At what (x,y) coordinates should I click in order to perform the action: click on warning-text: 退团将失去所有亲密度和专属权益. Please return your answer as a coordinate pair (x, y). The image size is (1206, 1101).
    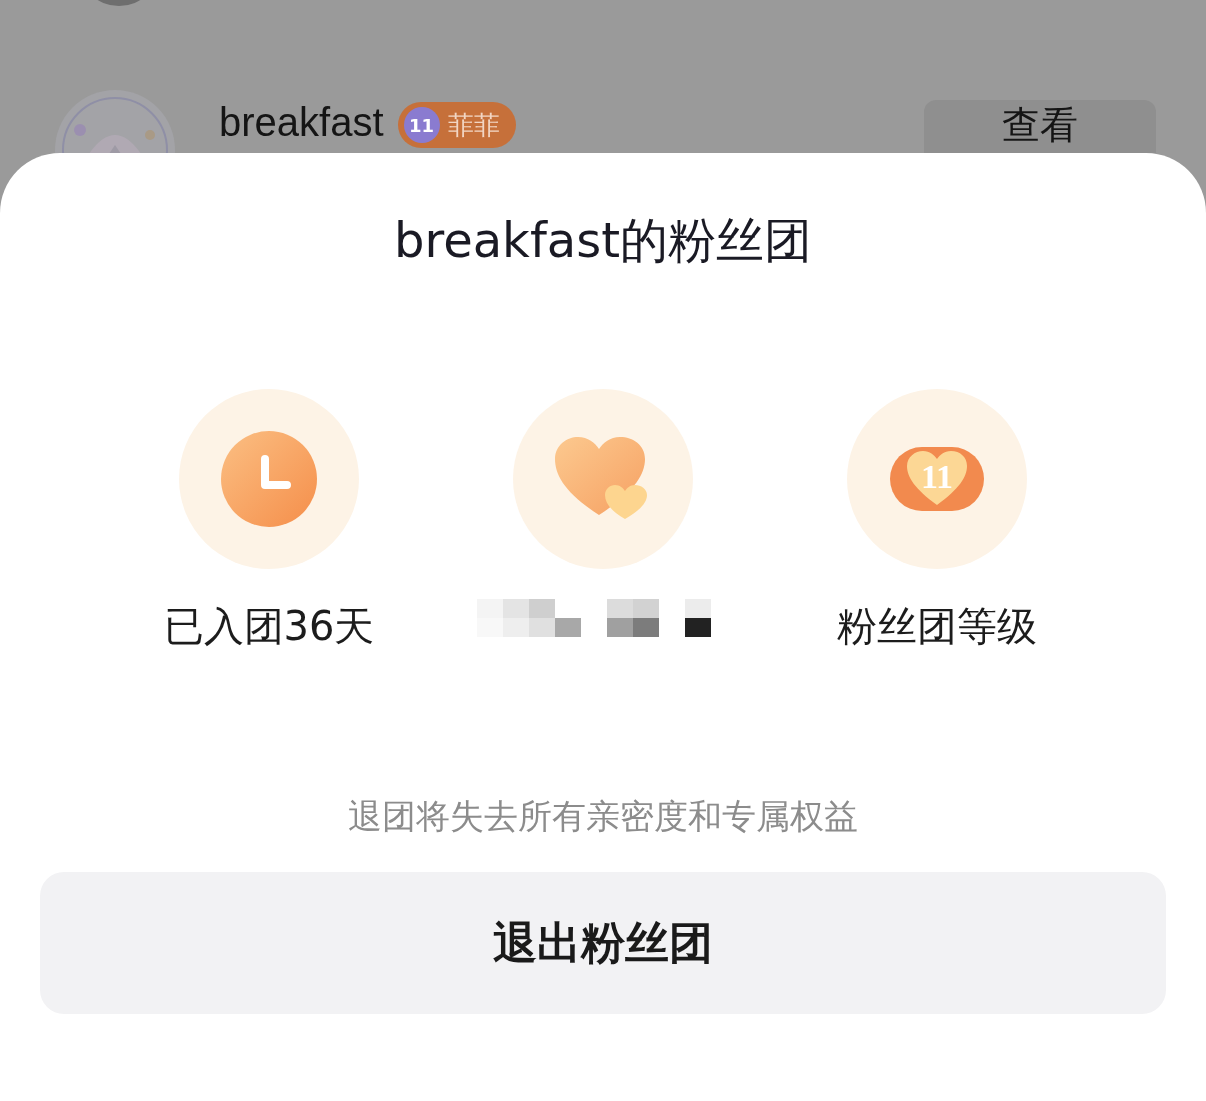
    Looking at the image, I should click on (603, 816).